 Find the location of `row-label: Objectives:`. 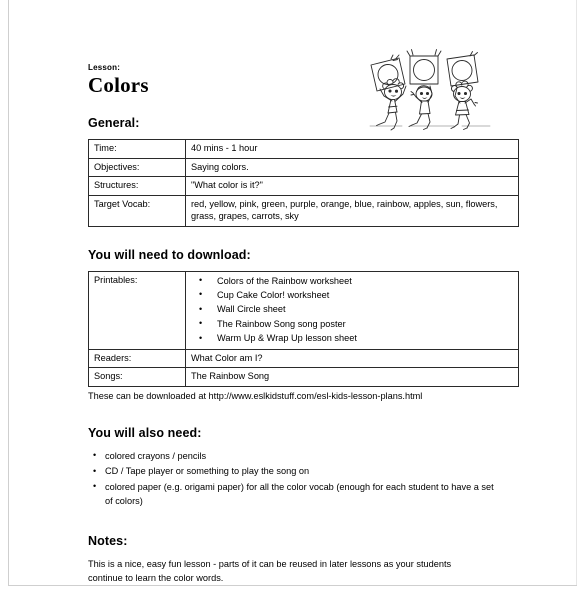

row-label: Objectives: is located at coordinates (137, 167).